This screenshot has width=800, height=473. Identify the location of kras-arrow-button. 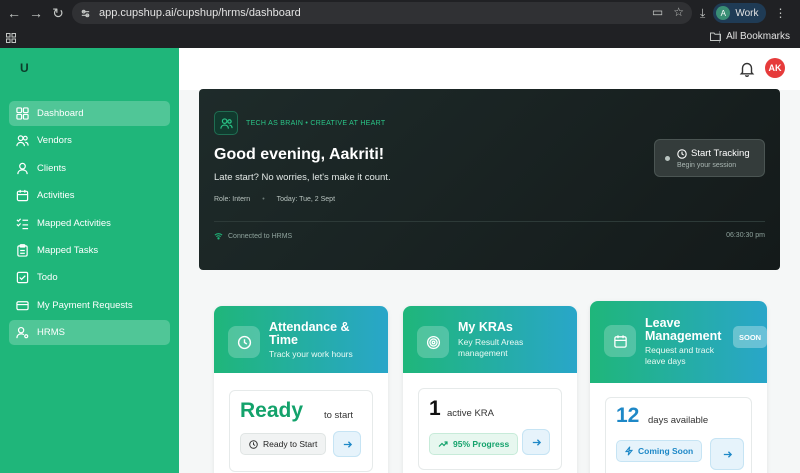
(536, 442).